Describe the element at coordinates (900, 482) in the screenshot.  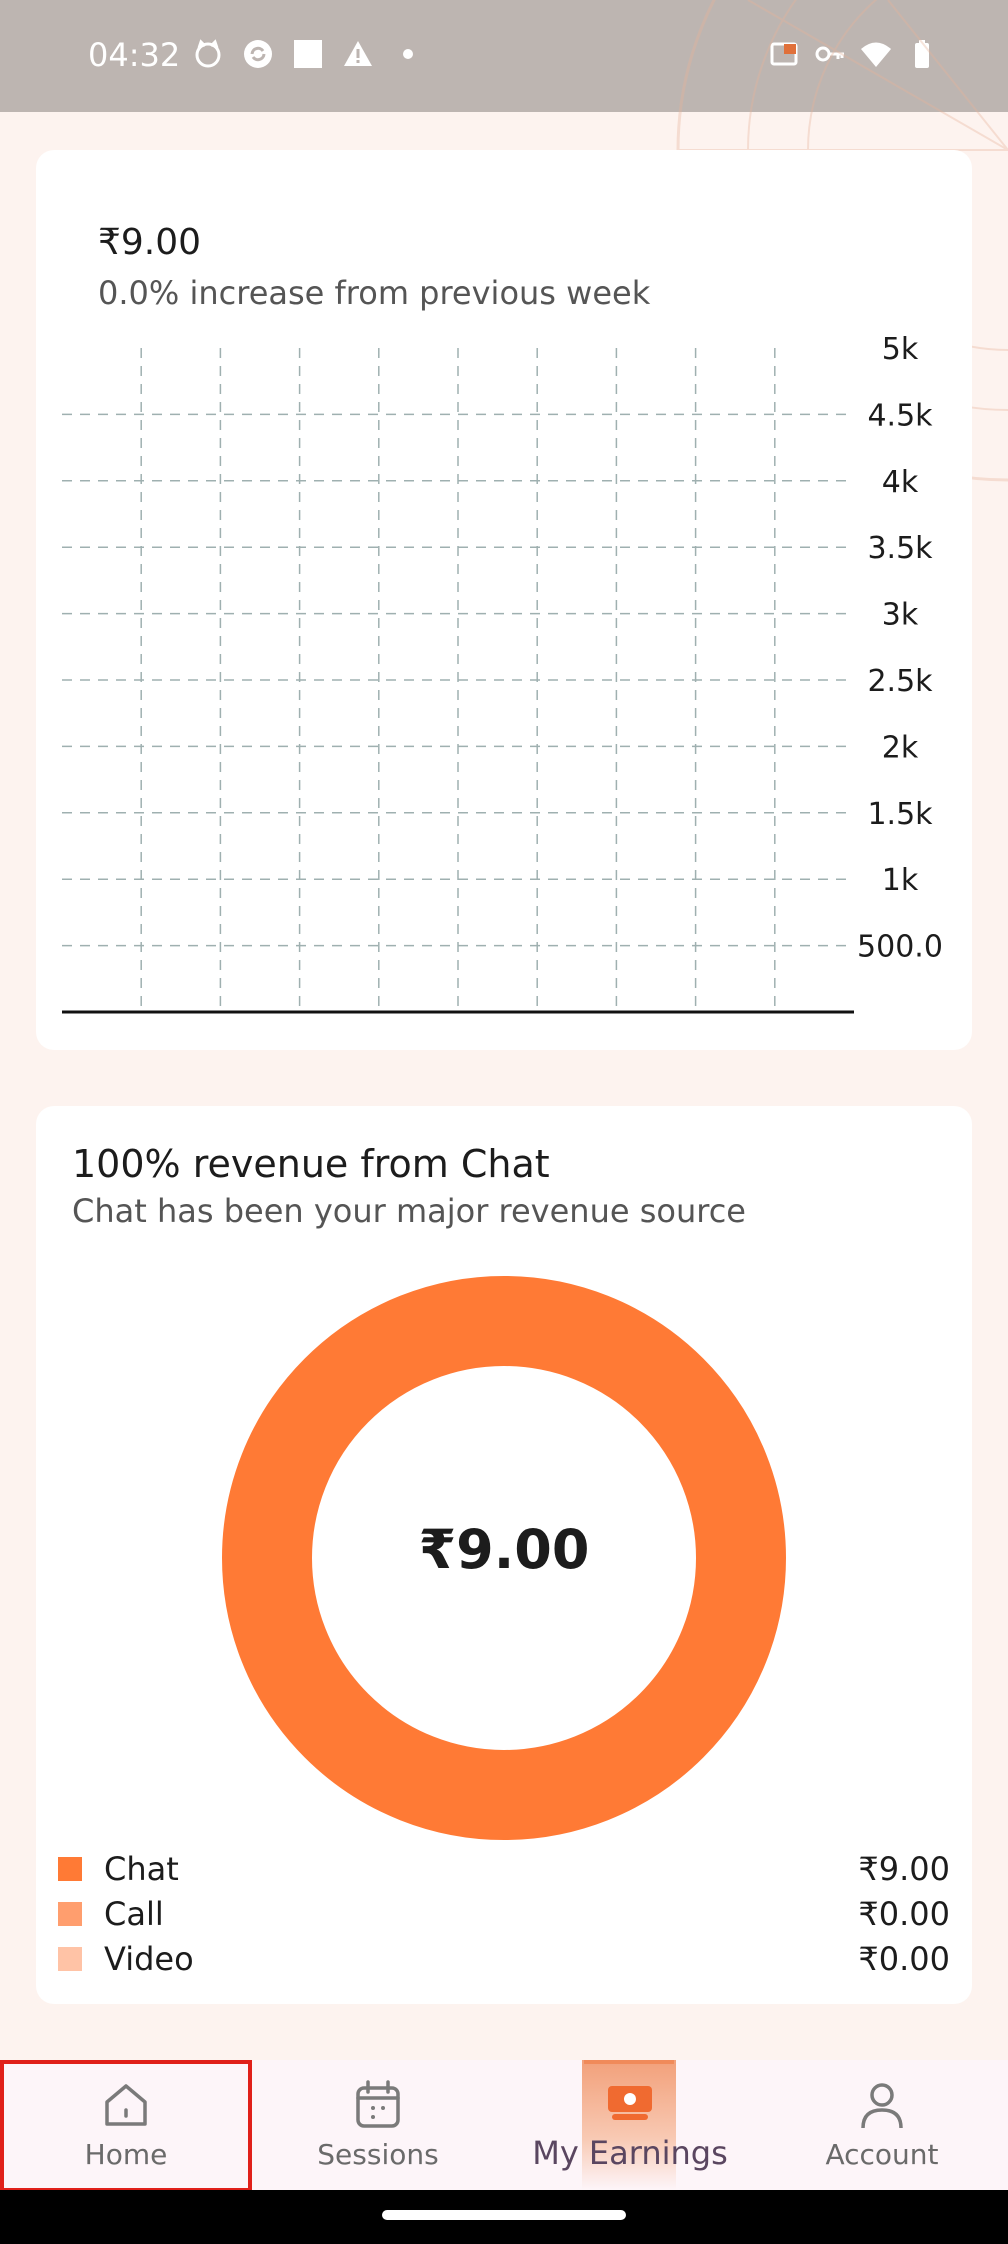
I see `y-tick-label: 4k` at that location.